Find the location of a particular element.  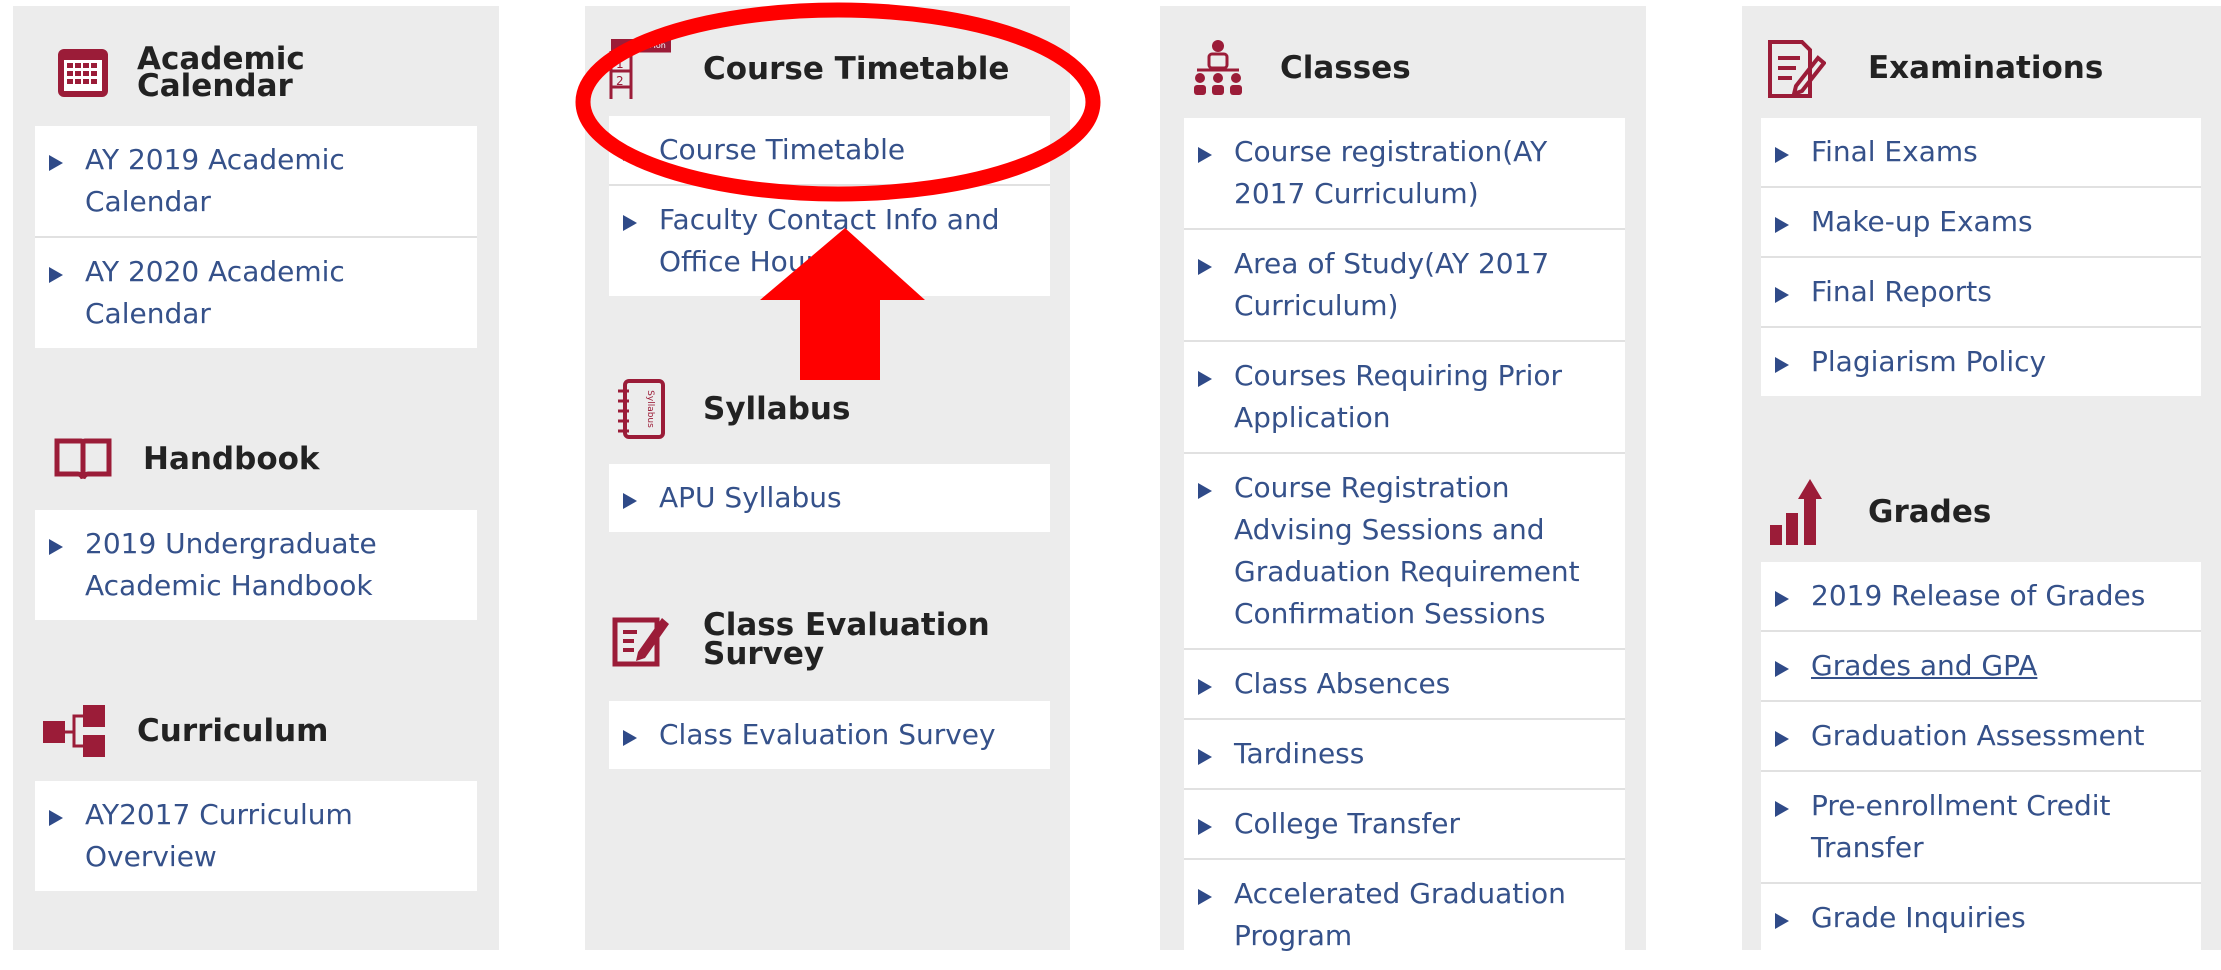

link-label: Accelerated Graduation Program is located at coordinates (1400, 914).